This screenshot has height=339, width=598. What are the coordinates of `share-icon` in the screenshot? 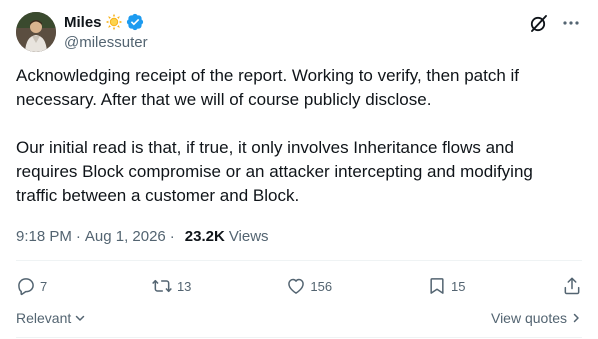 It's located at (572, 286).